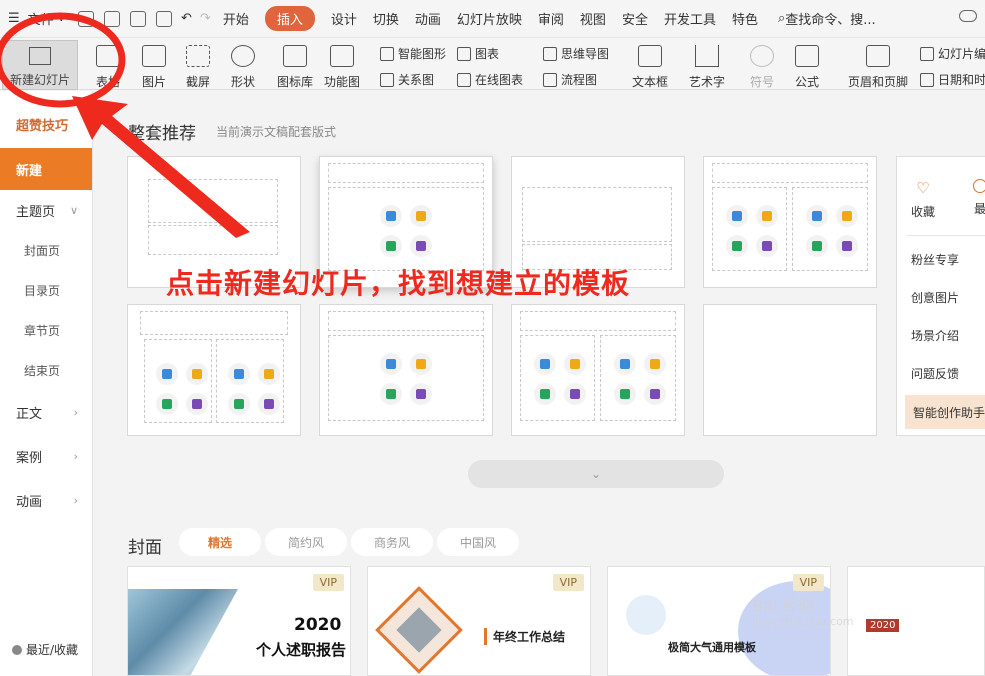 Image resolution: width=985 pixels, height=676 pixels. I want to click on recent-button: 最, so click(979, 198).